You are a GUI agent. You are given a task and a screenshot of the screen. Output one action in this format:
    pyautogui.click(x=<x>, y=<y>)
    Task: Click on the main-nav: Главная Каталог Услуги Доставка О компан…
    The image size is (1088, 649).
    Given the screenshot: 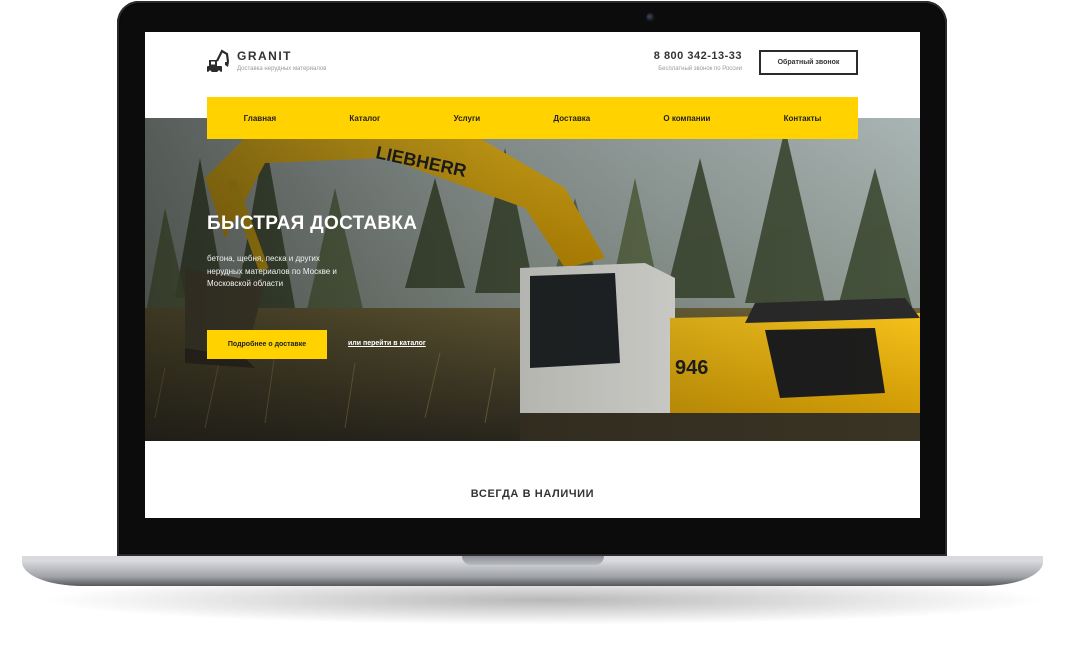 What is the action you would take?
    pyautogui.click(x=532, y=118)
    